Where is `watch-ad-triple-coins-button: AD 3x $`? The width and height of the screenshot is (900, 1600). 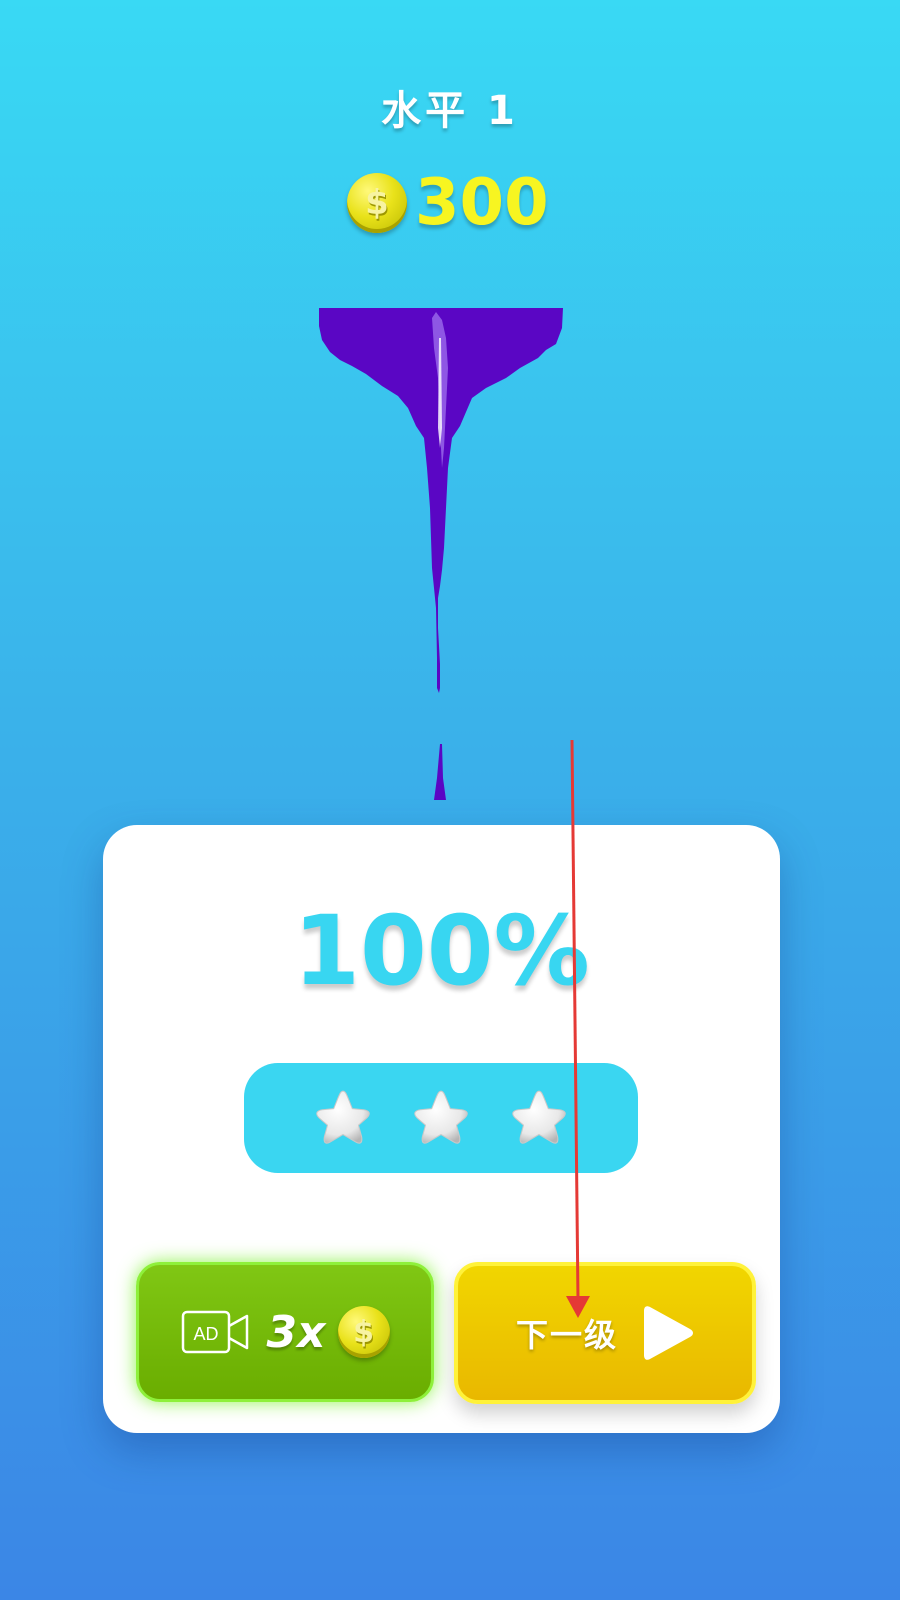
watch-ad-triple-coins-button: AD 3x $ is located at coordinates (285, 1332).